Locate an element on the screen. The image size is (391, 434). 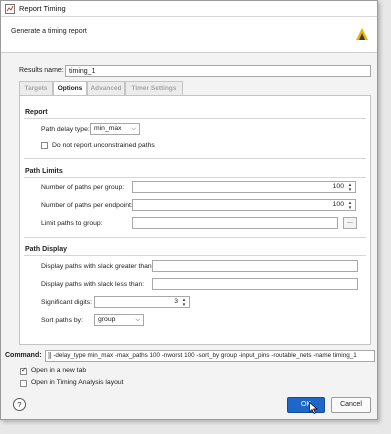
slack-less-input is located at coordinates (255, 284).